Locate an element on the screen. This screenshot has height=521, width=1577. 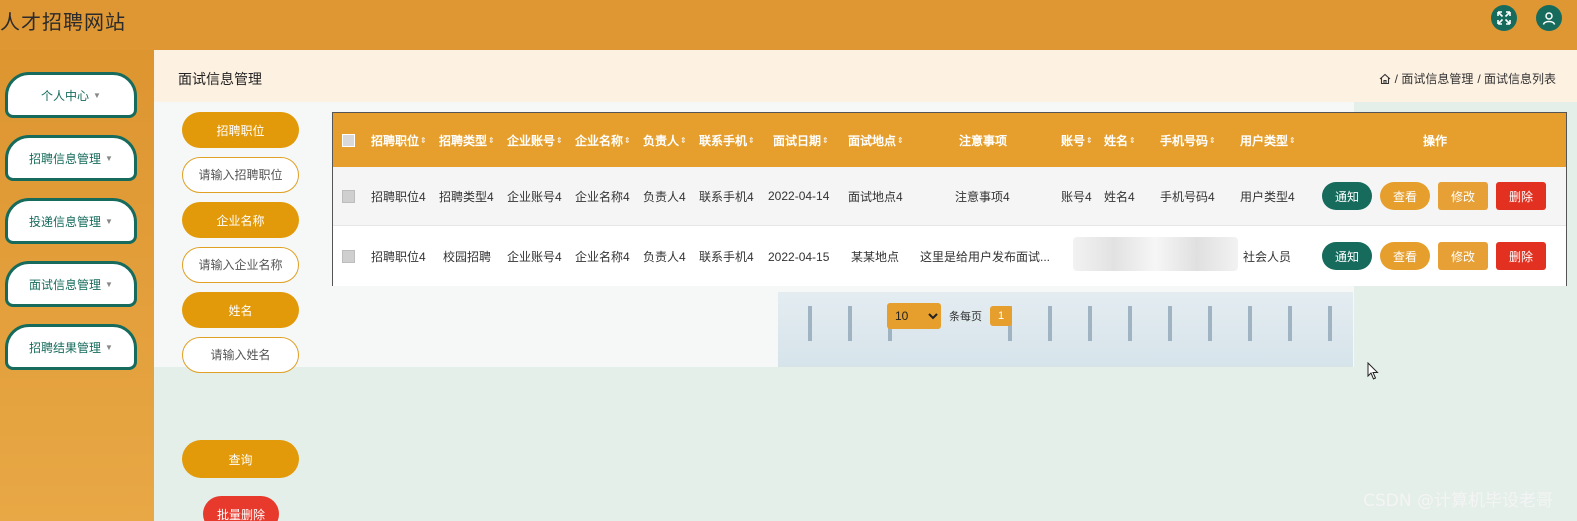
sidebar: 个人中心 ▼ 招聘信息管理 ▼ 投递信息管理 ▼ 面试信息管理 ▼ 招聘结果管理 ▼ is located at coordinates (77, 285).